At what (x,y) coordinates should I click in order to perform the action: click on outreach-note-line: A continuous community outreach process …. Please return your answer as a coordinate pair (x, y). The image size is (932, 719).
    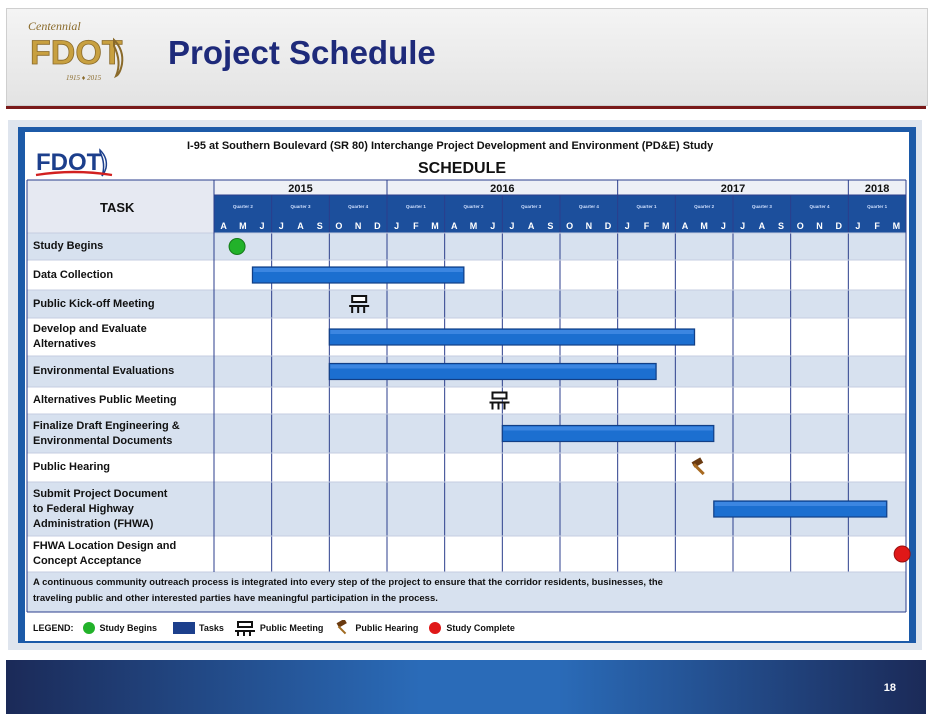
    Looking at the image, I should click on (348, 582).